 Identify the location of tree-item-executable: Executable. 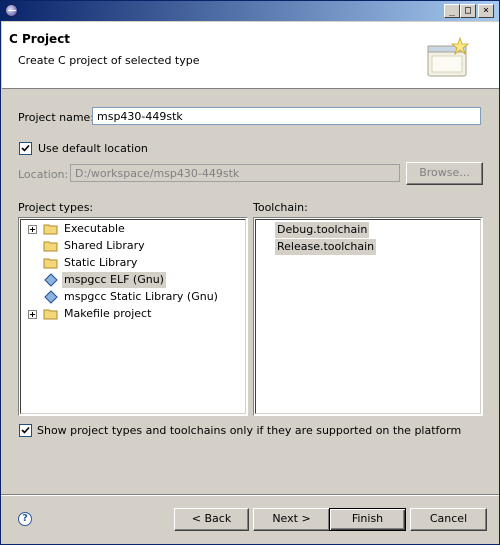
(132, 229).